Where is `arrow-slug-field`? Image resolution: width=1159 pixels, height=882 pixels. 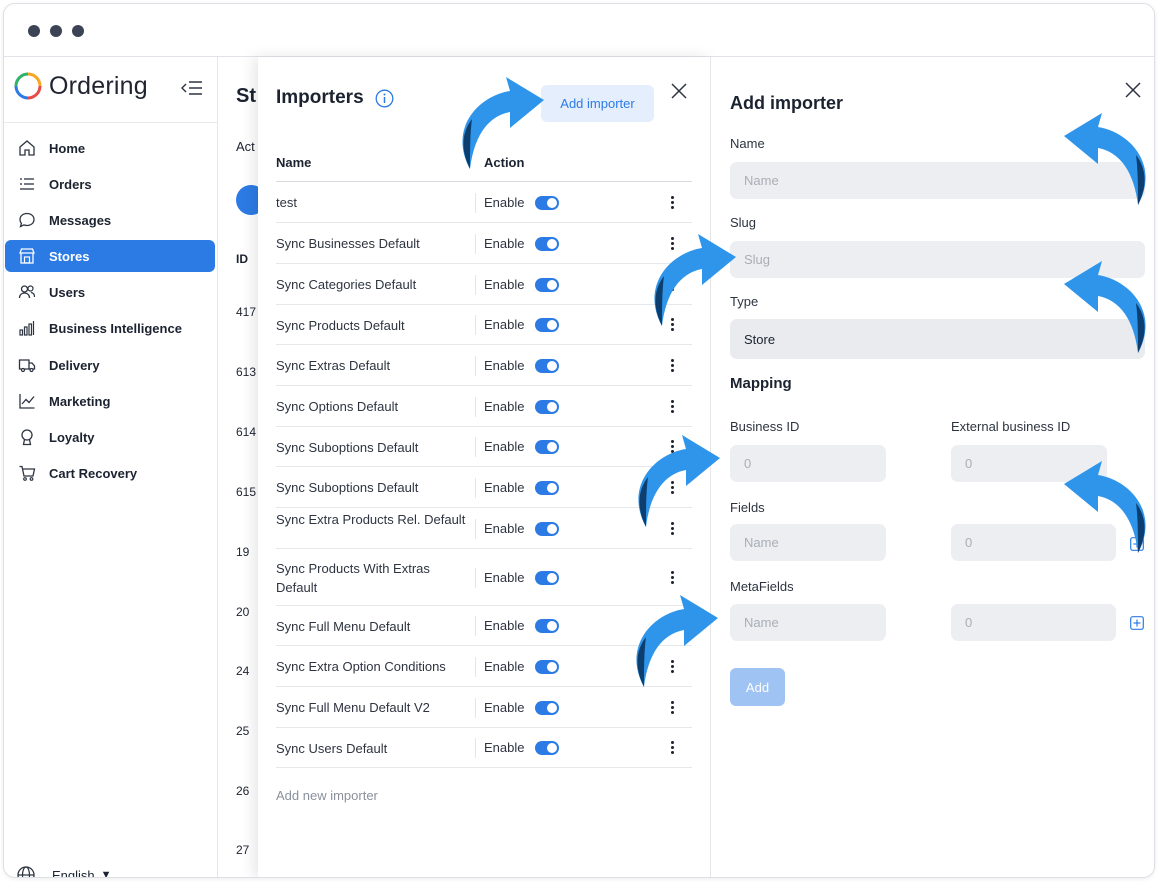 arrow-slug-field is located at coordinates (695, 280).